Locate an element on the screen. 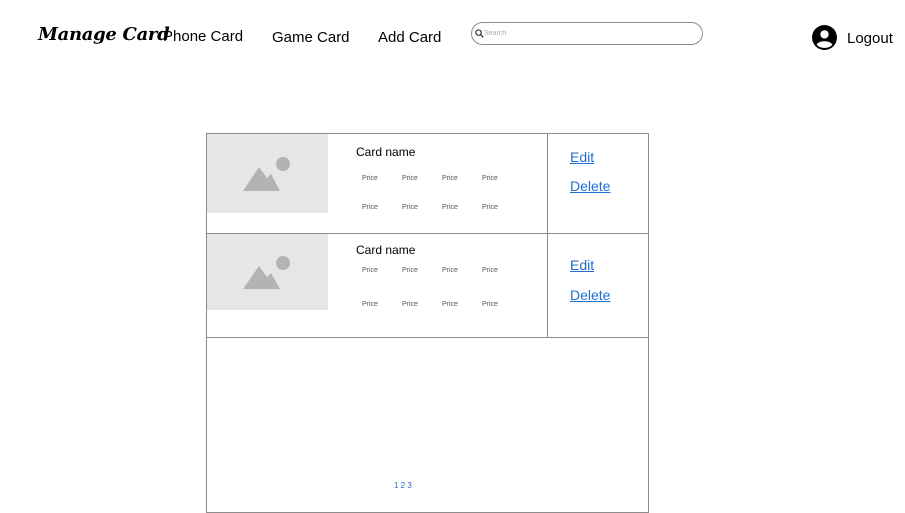  nav-phone-card: Phone Card is located at coordinates (203, 36).